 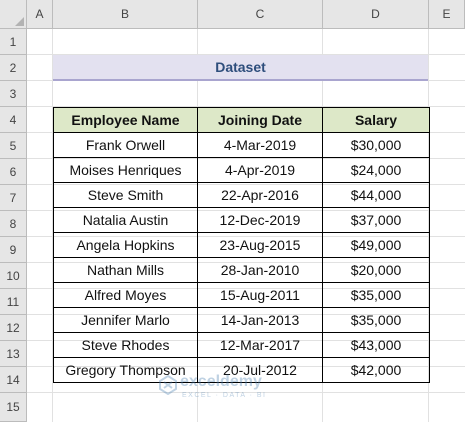 I want to click on cell-joining-date: 15-Aug-2011, so click(x=260, y=295).